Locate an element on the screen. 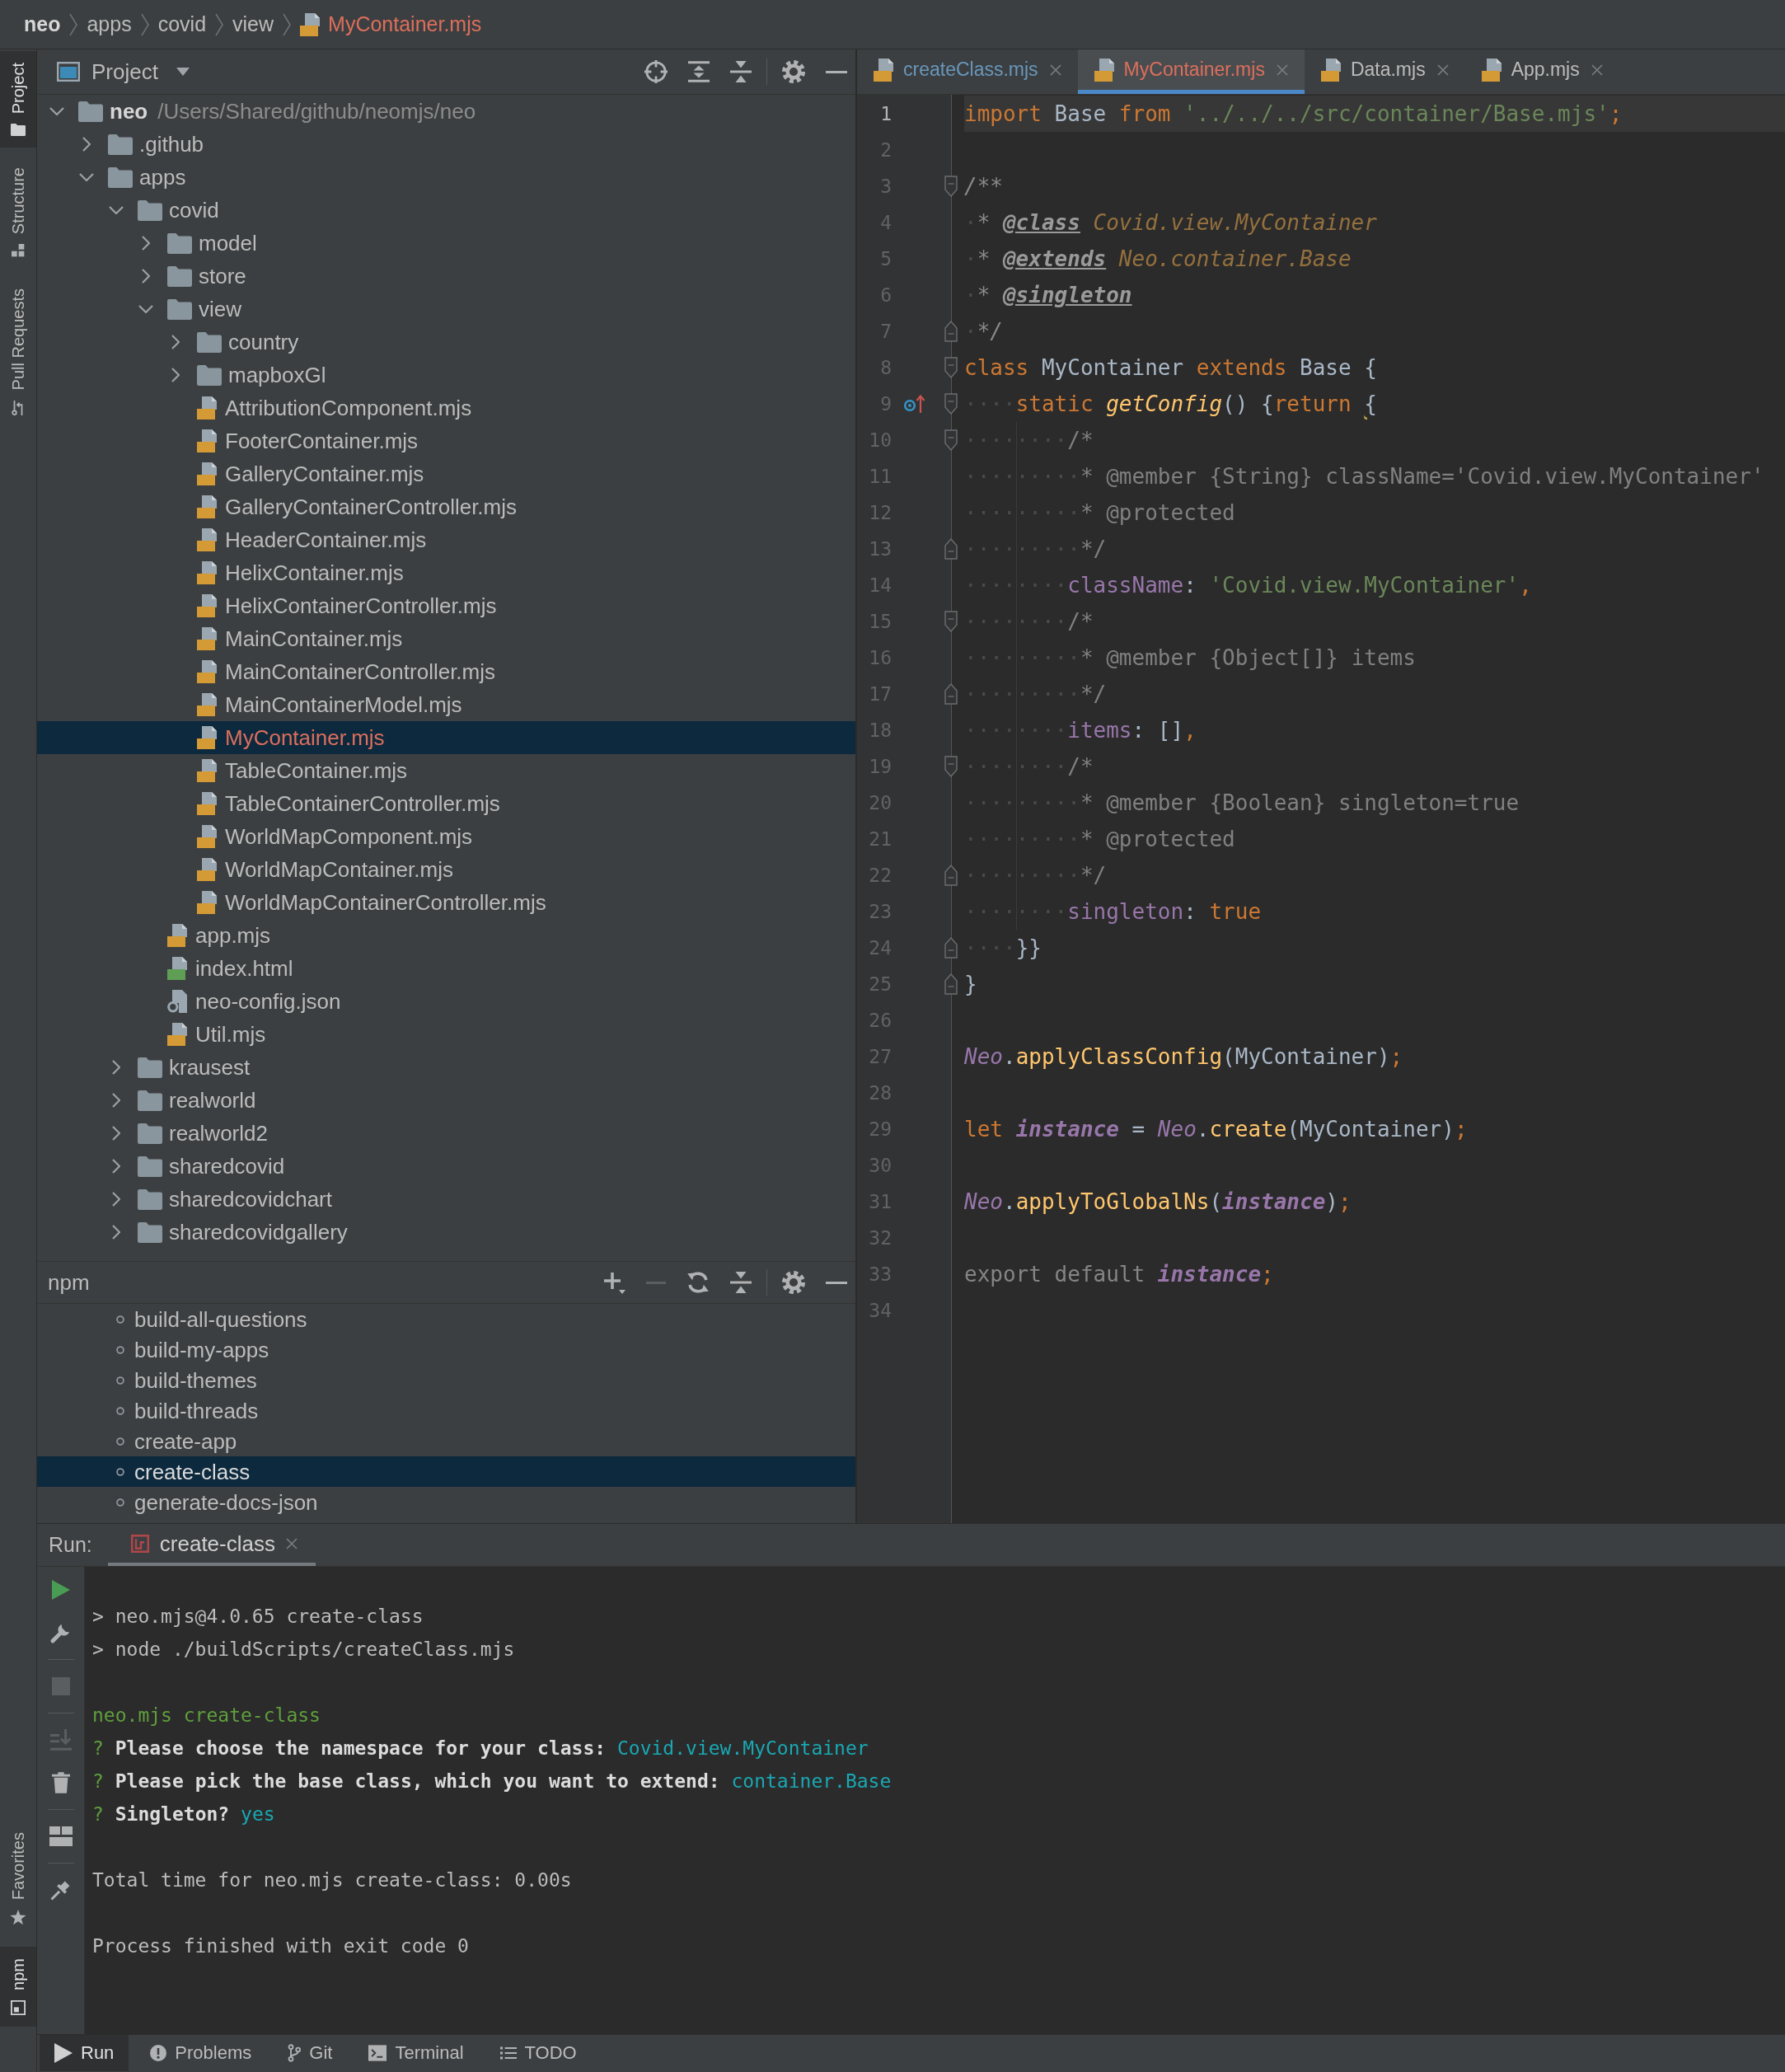 Image resolution: width=1785 pixels, height=2072 pixels. tree-item: sharedcovidchart is located at coordinates (446, 1199).